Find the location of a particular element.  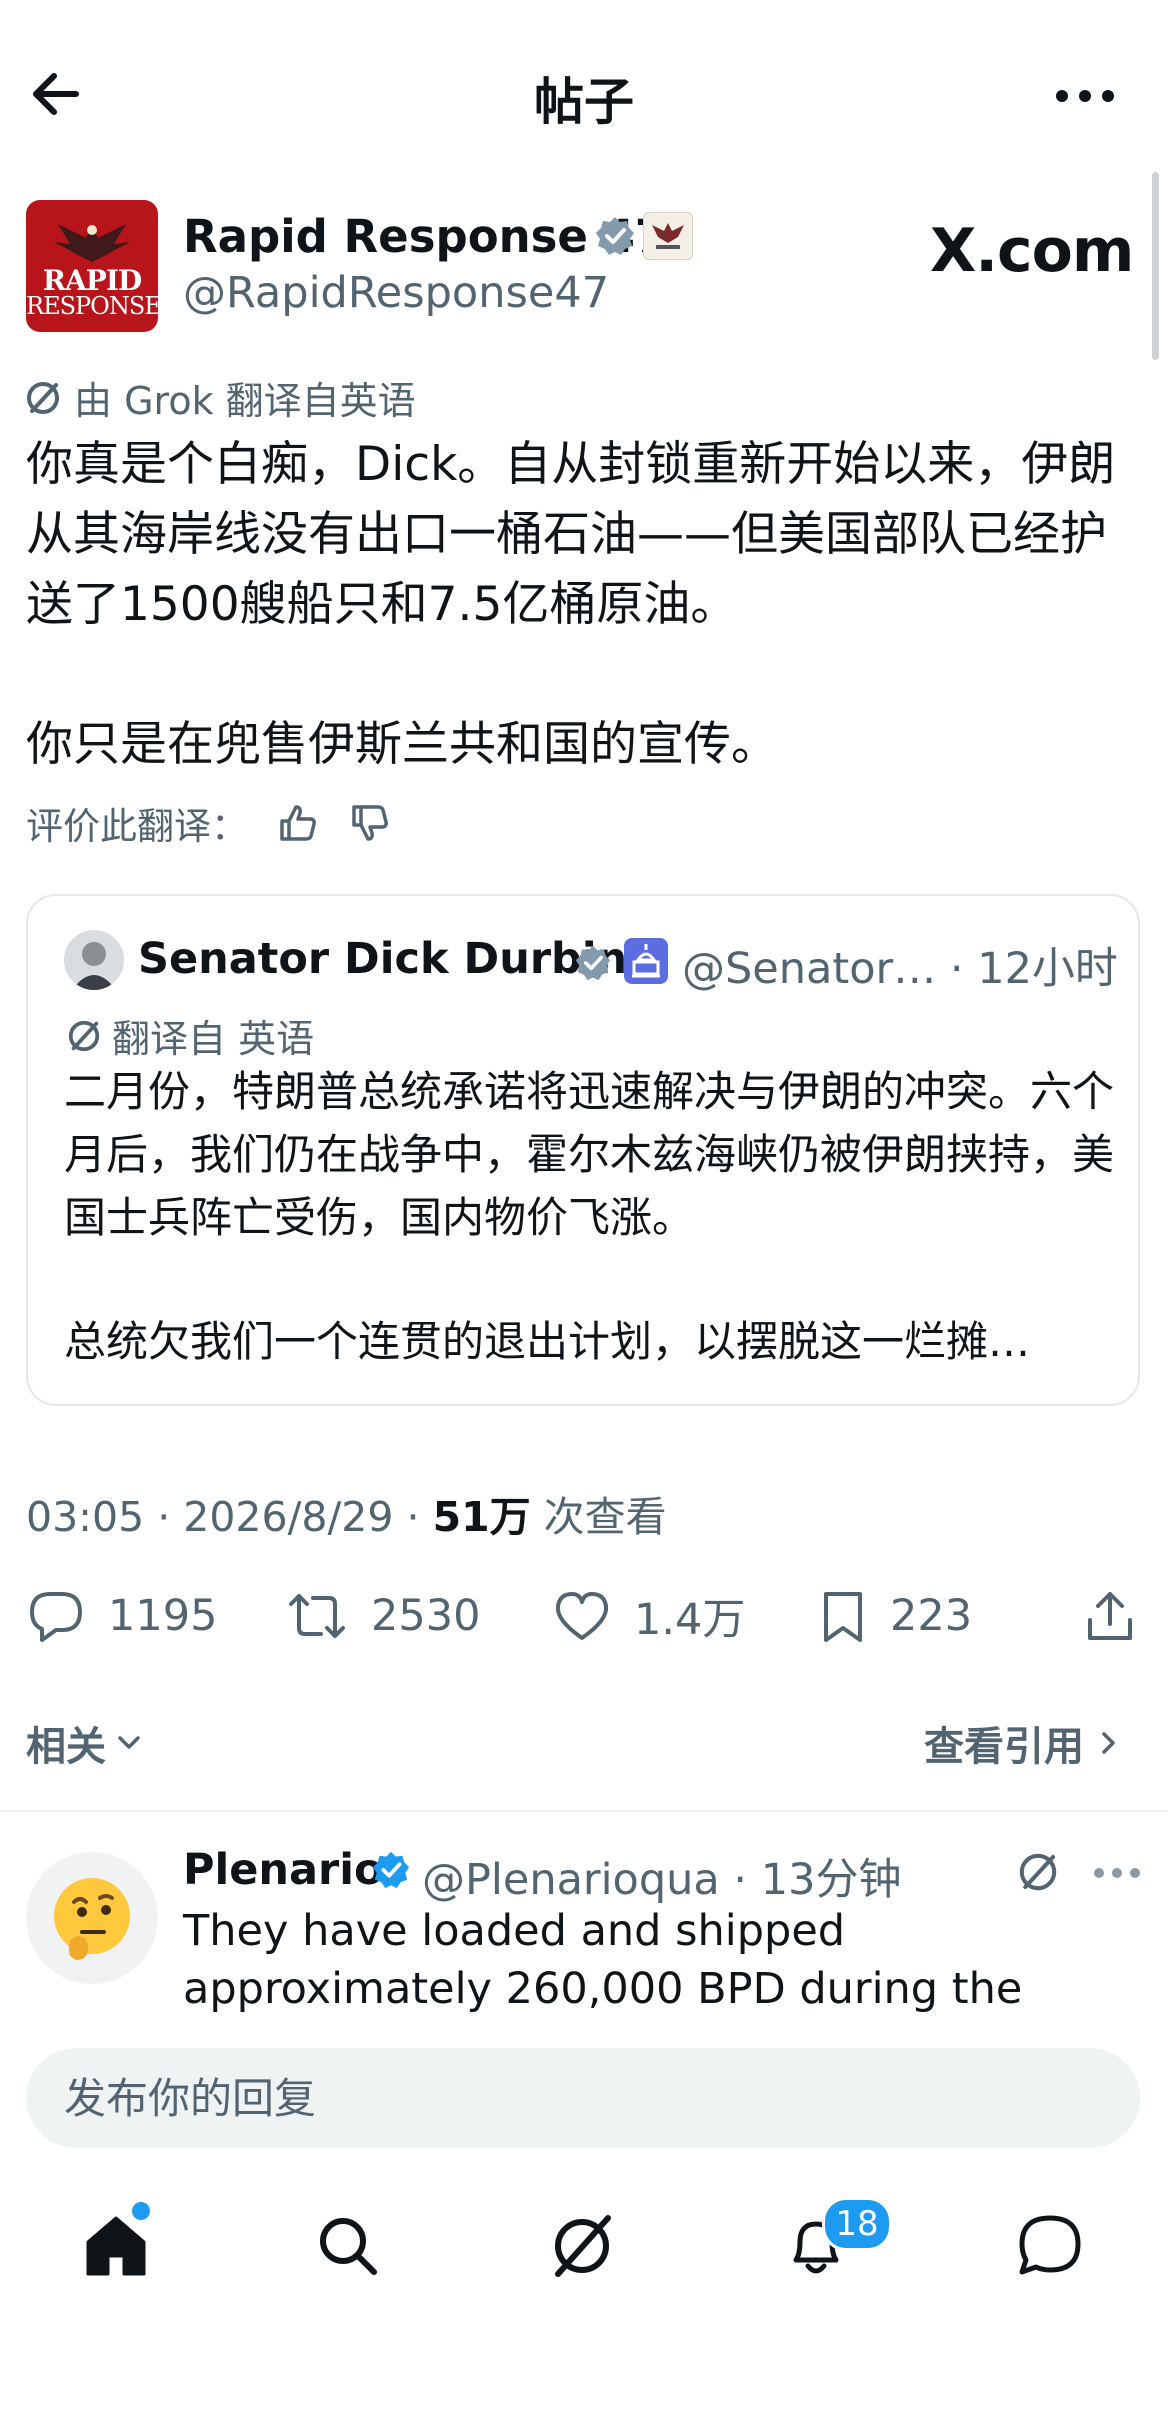

search-icon is located at coordinates (348, 2246).